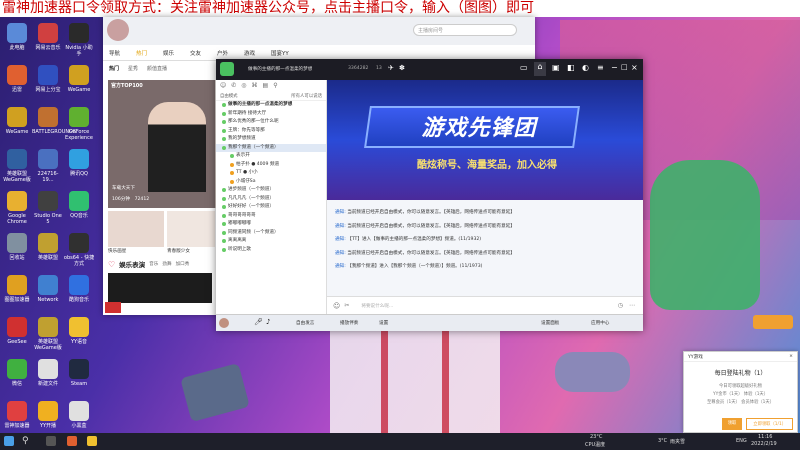 The image size is (800, 450). Describe the element at coordinates (769, 424) in the screenshot. I see `claim-all-button: 立即领取（1/1）` at that location.